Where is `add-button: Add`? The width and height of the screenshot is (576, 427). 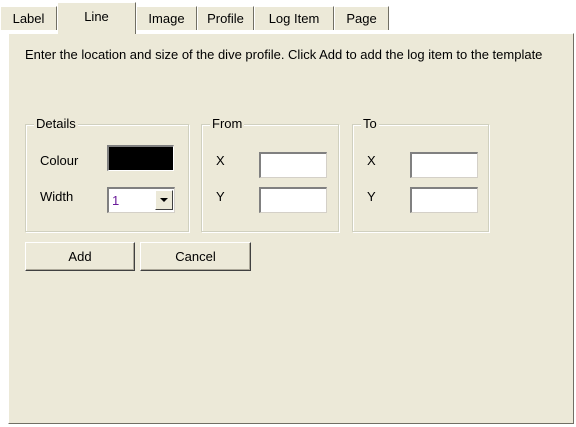
add-button: Add is located at coordinates (80, 256).